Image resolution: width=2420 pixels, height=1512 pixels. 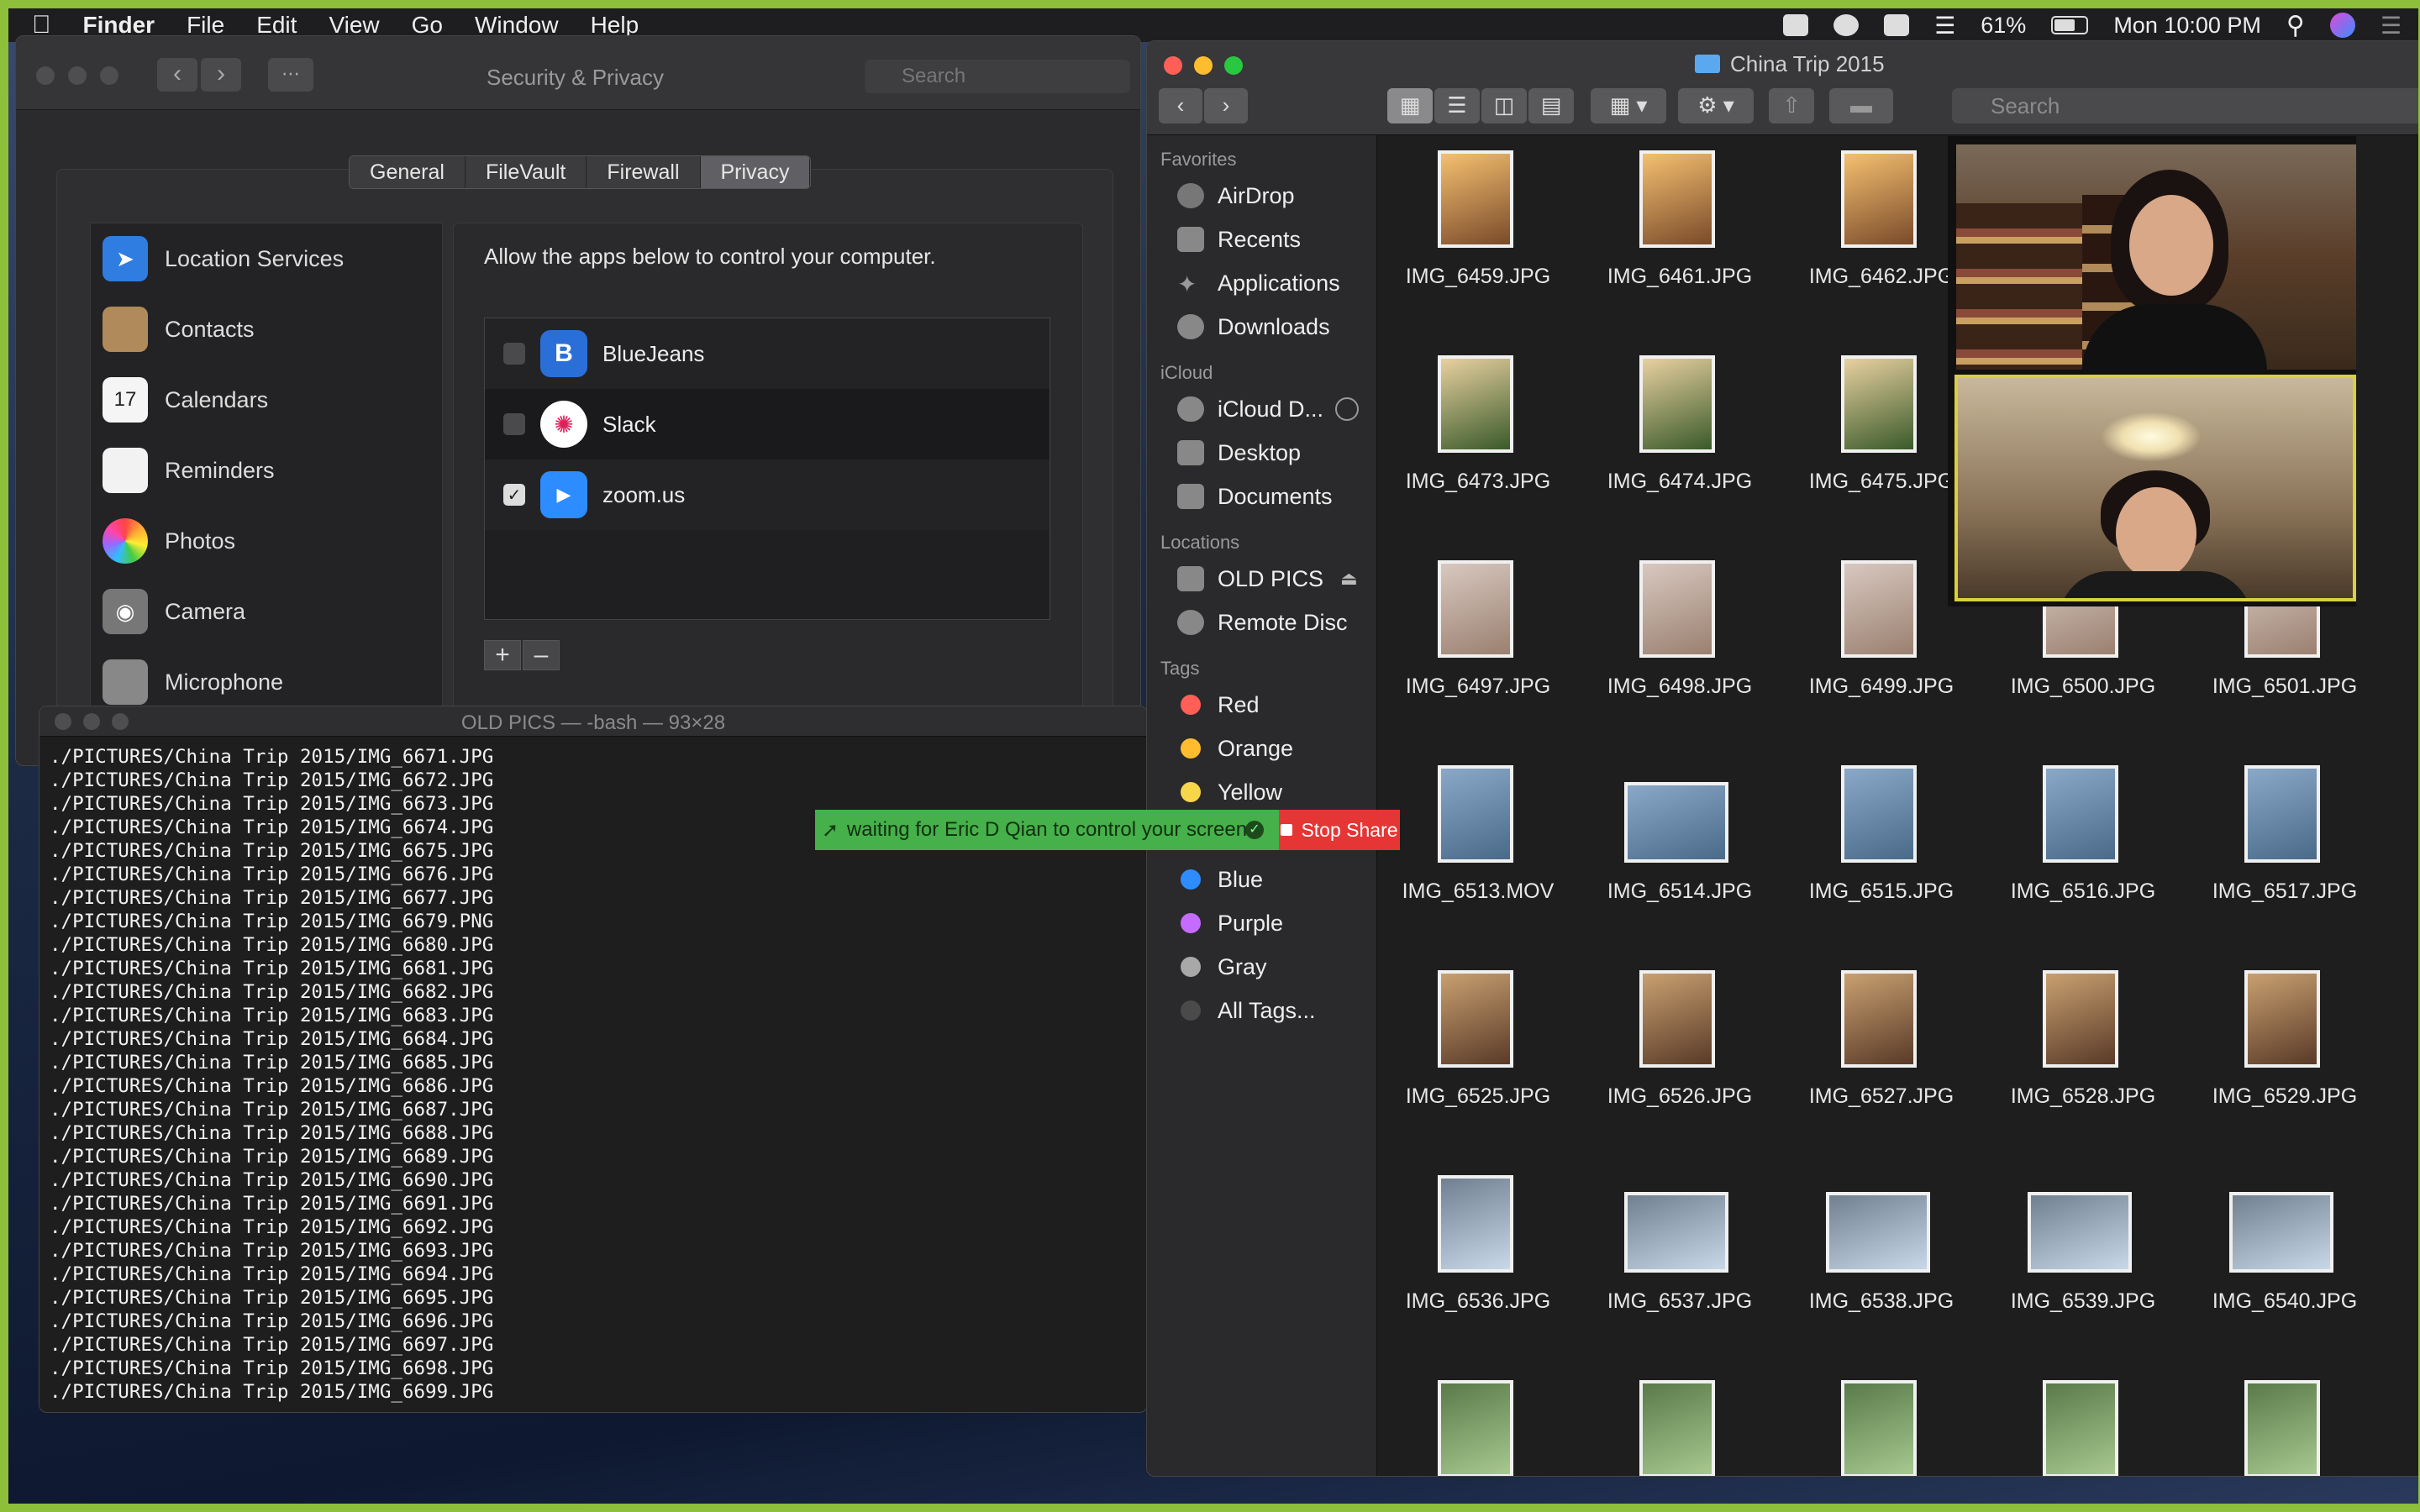 What do you see at coordinates (408, 172) in the screenshot?
I see `tab-general: General` at bounding box center [408, 172].